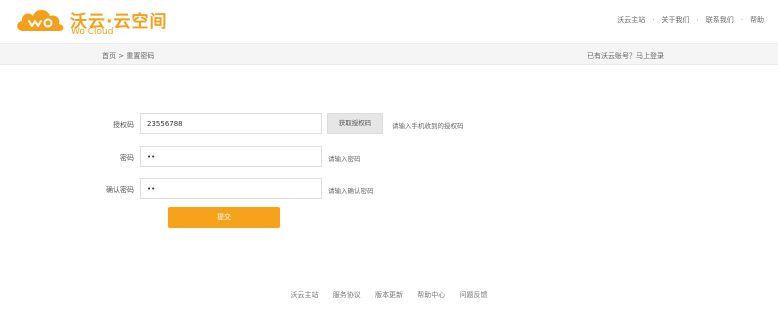 This screenshot has width=778, height=312. Describe the element at coordinates (757, 20) in the screenshot. I see `nav-help: 帮助` at that location.